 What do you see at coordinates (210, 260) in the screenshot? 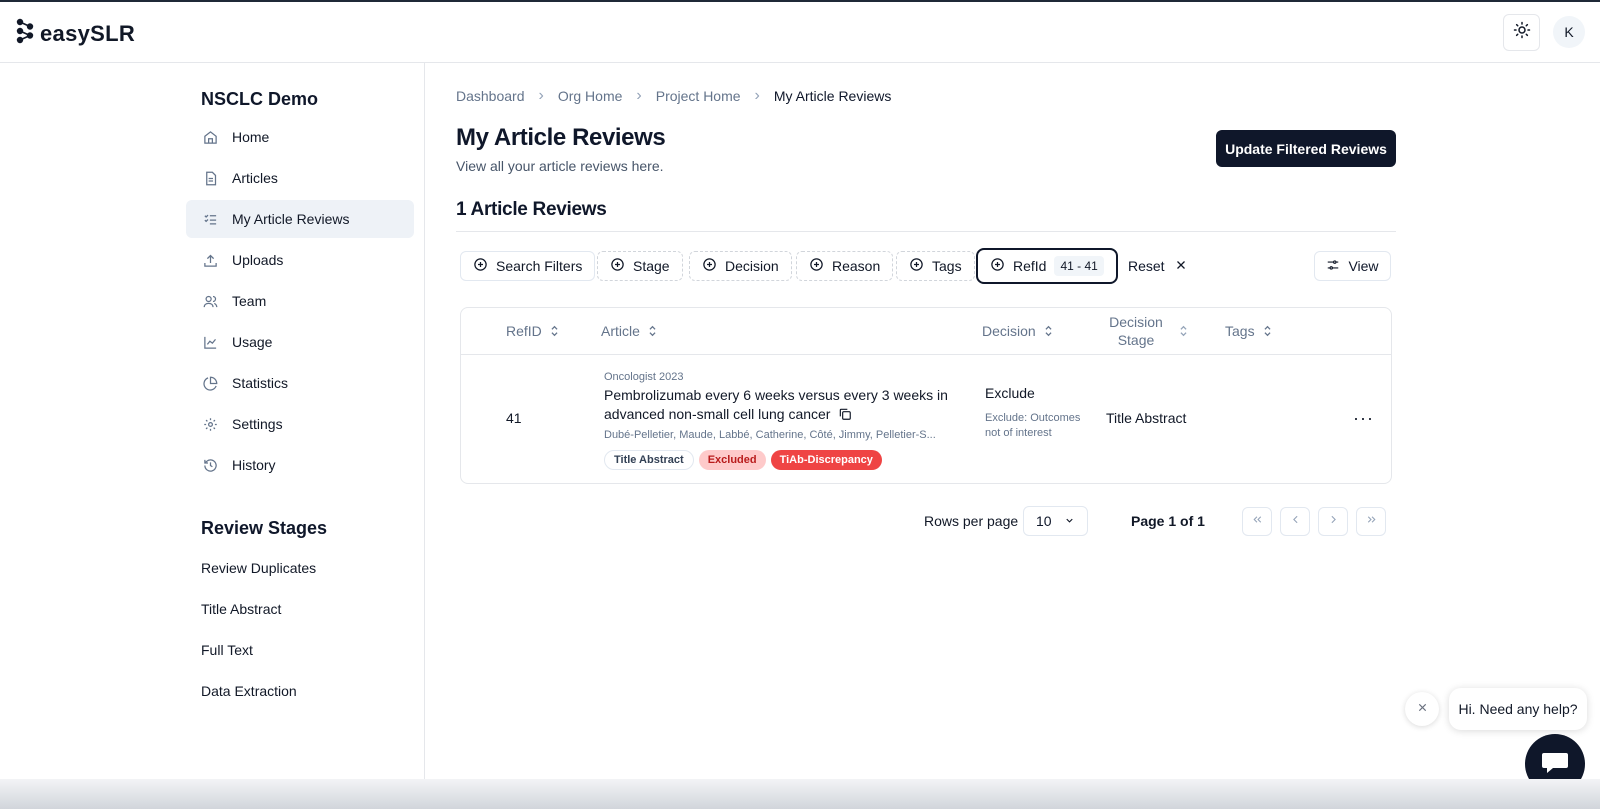
I see `upload-icon` at bounding box center [210, 260].